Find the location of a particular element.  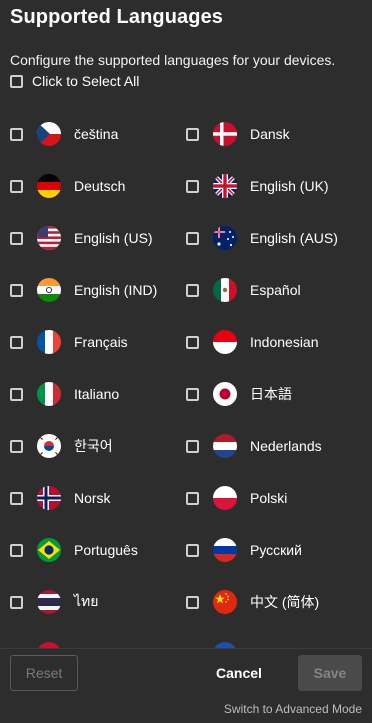

language-item: 日本語 is located at coordinates (263, 394).